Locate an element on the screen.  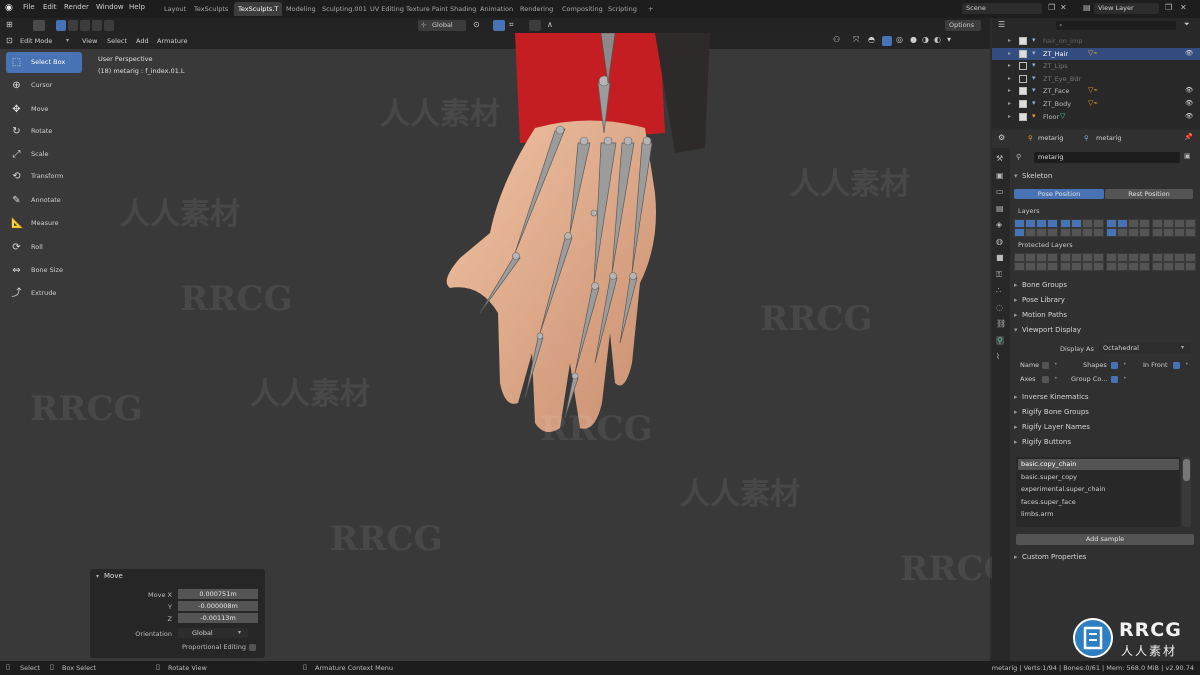
outliner-search-input: ⌕ is located at coordinates (1116, 25).